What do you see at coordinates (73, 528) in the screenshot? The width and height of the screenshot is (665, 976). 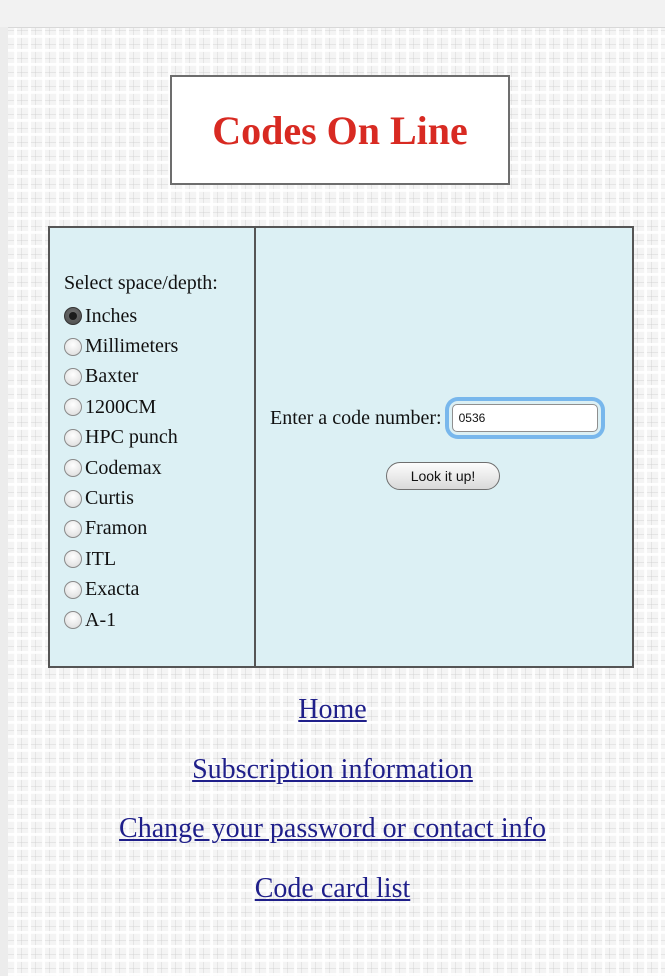 I see `radio-framon` at bounding box center [73, 528].